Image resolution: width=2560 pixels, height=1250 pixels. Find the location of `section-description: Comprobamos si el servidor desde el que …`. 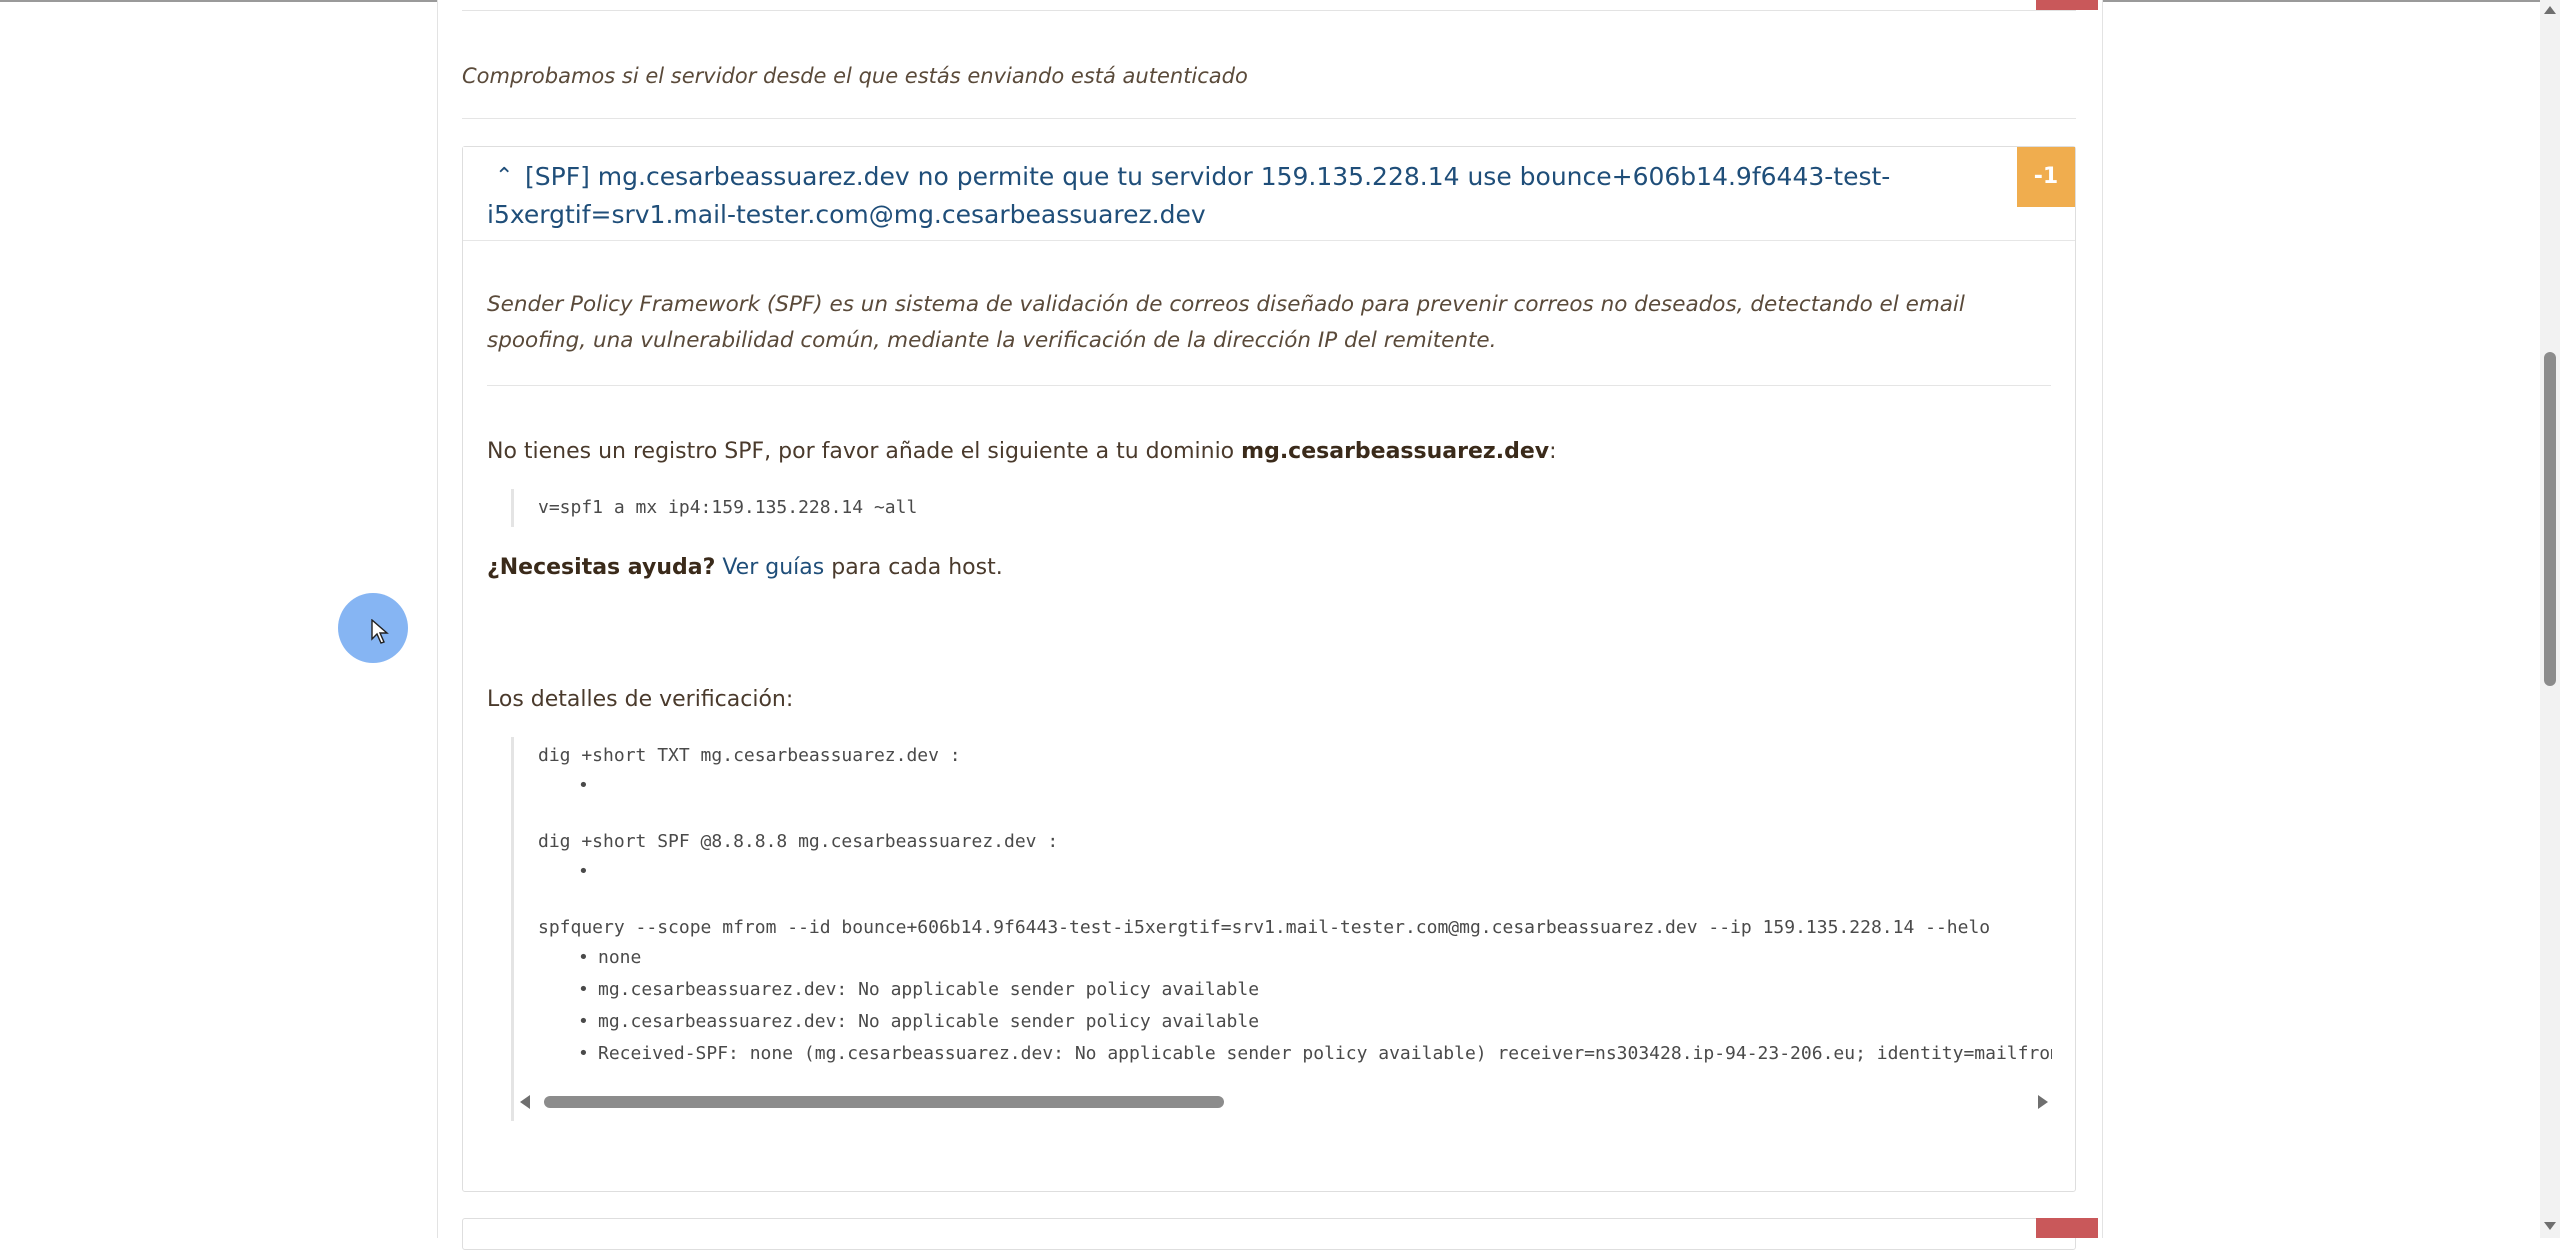

section-description: Comprobamos si el servidor desde el que … is located at coordinates (855, 76).